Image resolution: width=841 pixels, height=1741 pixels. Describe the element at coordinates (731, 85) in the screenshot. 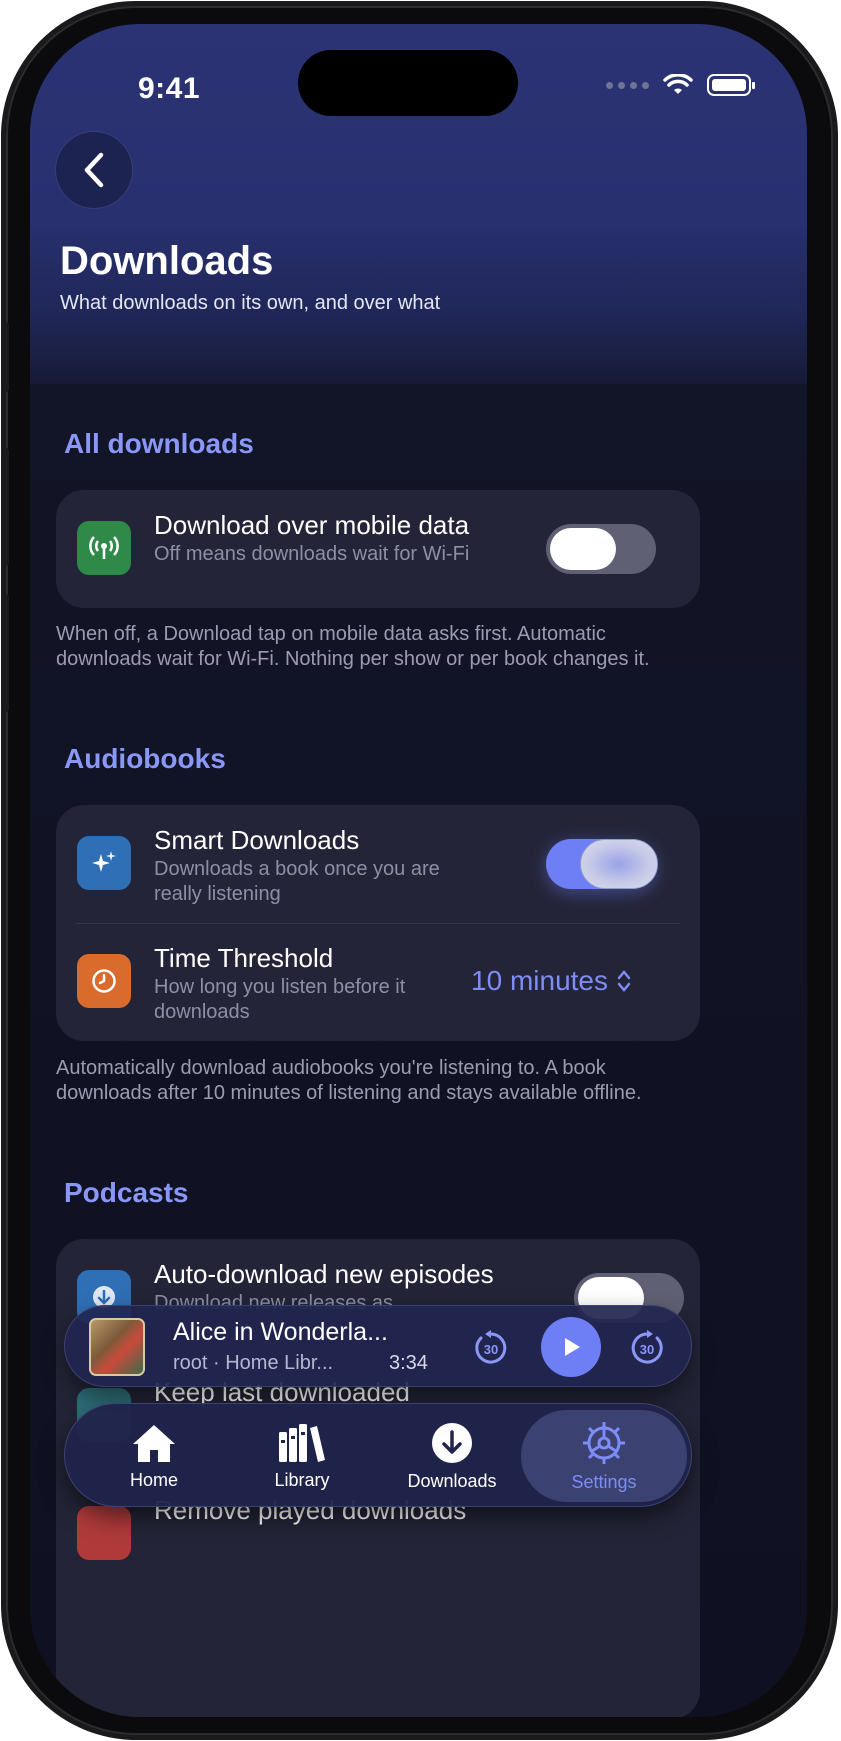

I see `battery-icon` at that location.